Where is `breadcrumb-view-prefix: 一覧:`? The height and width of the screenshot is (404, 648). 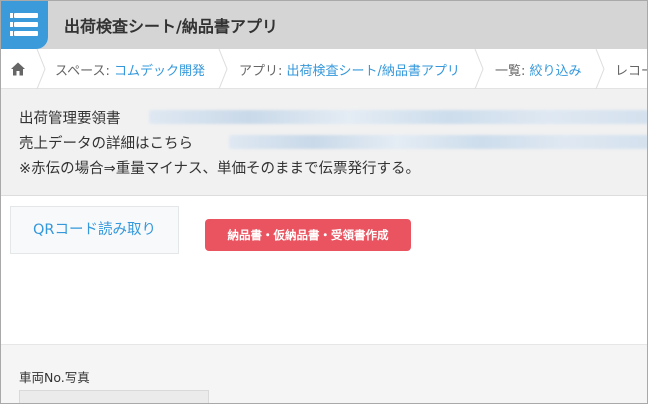 breadcrumb-view-prefix: 一覧: is located at coordinates (512, 71).